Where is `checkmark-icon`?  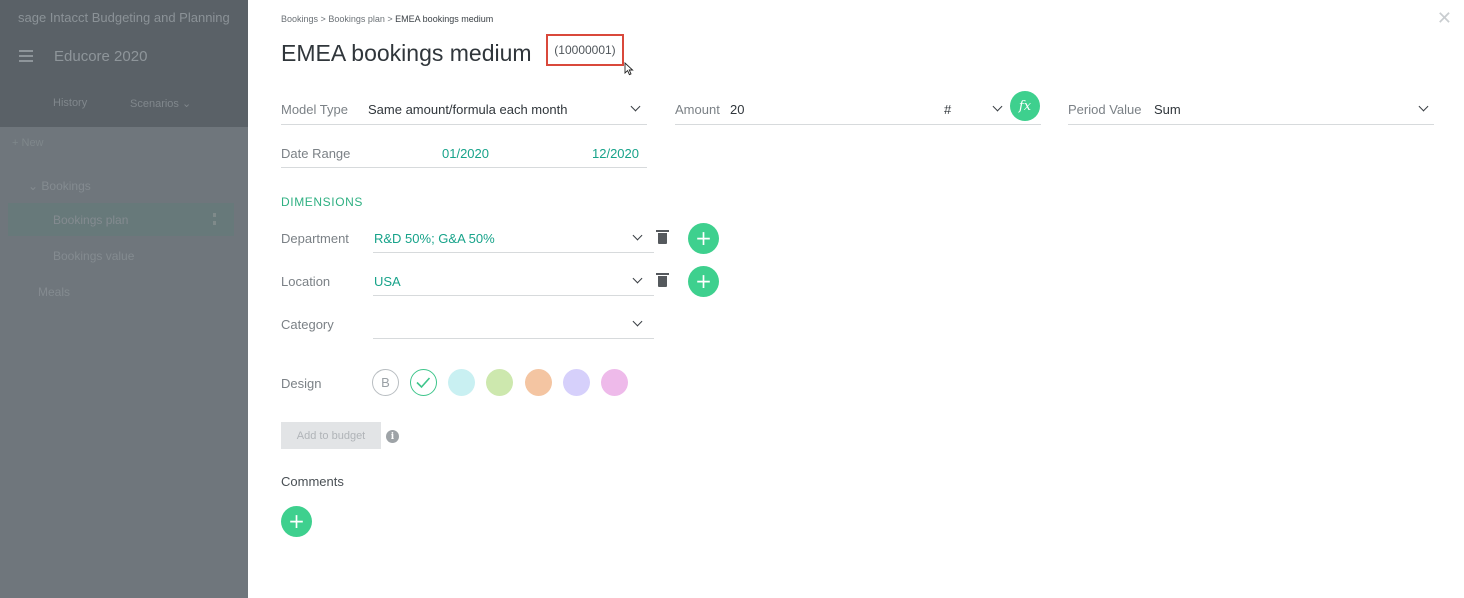
checkmark-icon is located at coordinates (423, 383).